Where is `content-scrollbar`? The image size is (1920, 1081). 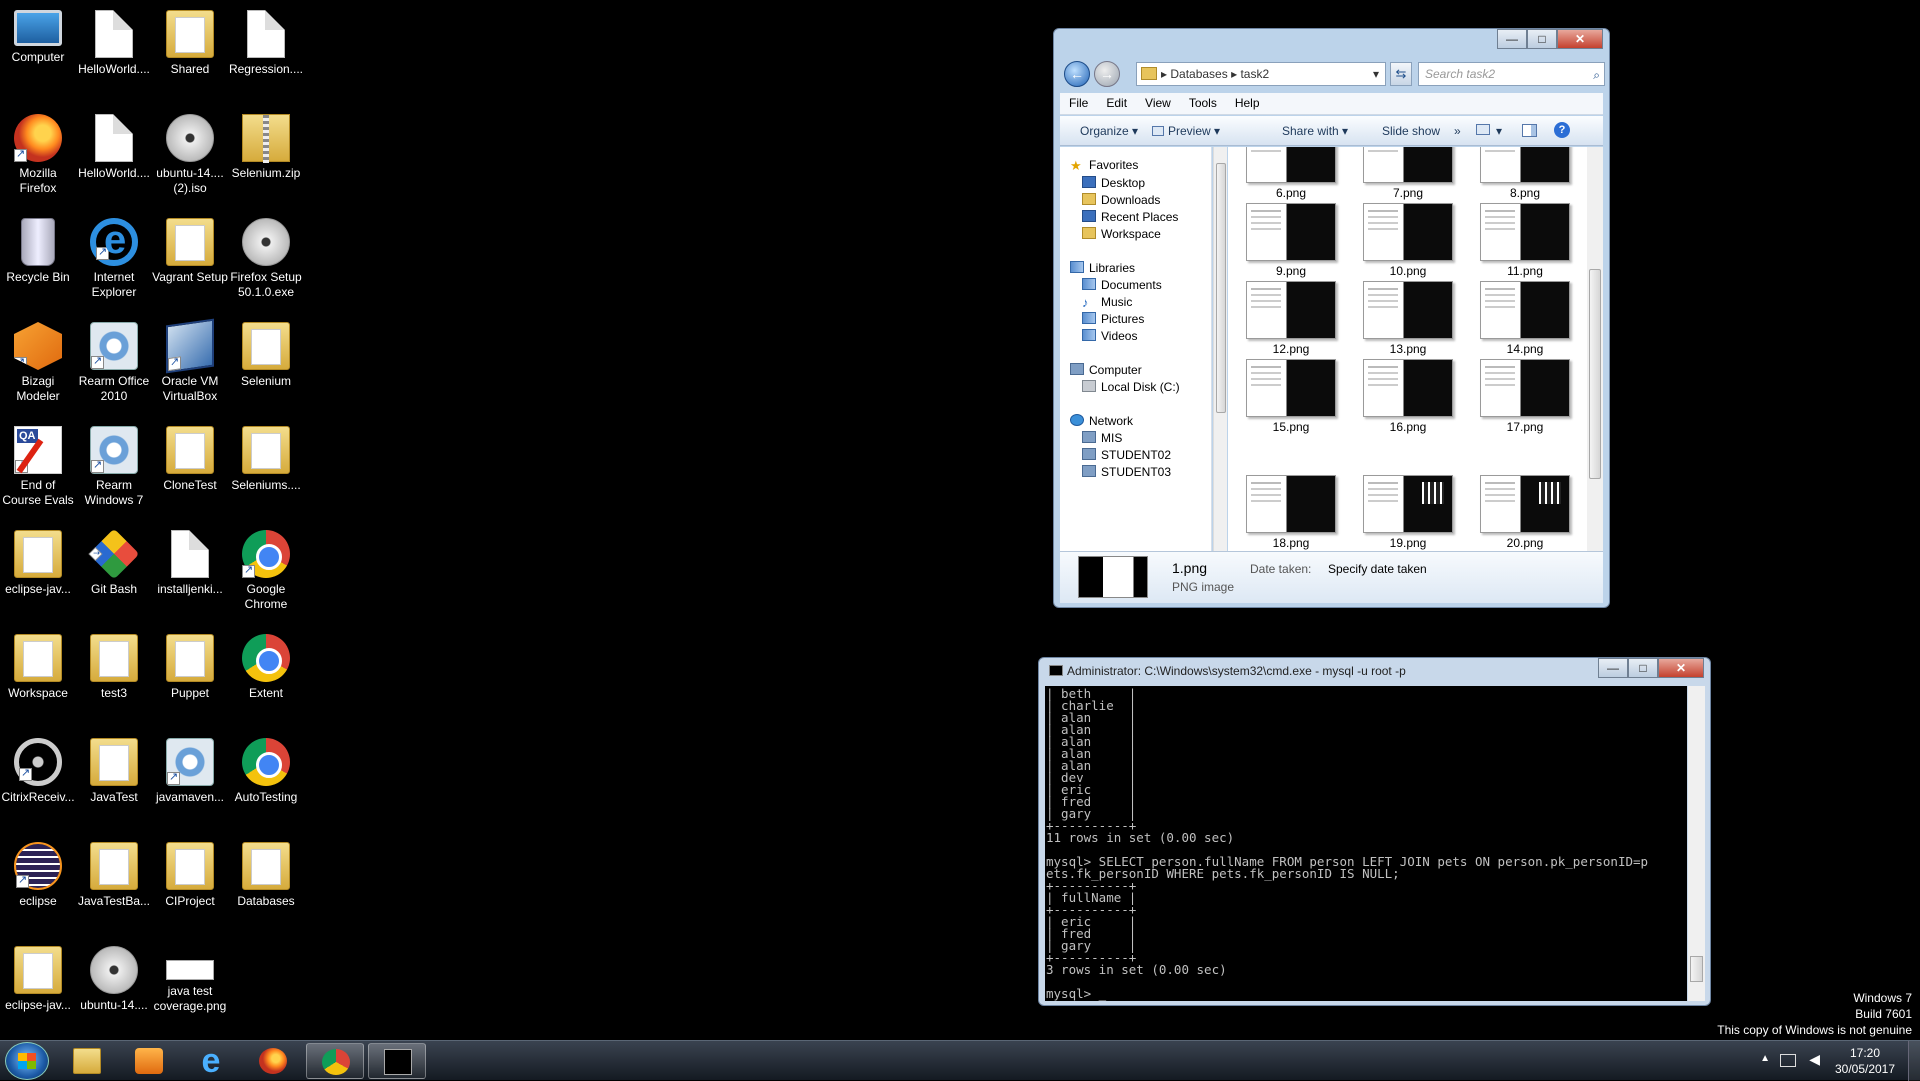 content-scrollbar is located at coordinates (1595, 349).